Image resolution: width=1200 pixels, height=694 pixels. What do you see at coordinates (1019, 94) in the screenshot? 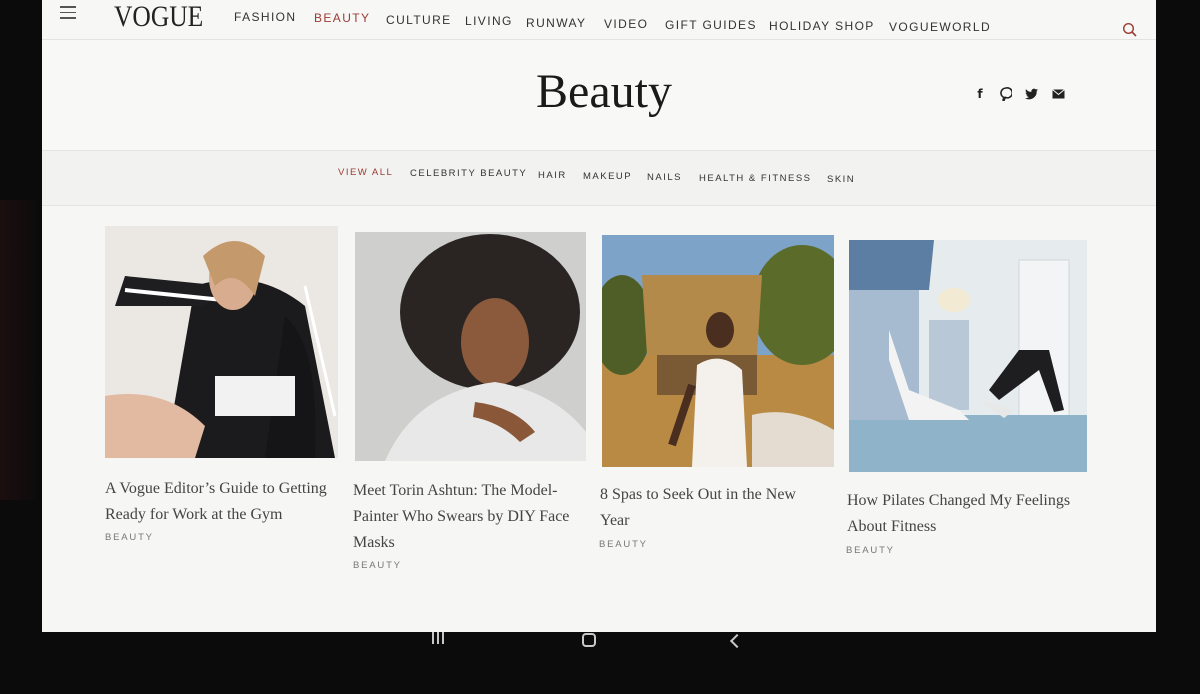
I see `social-share: f` at bounding box center [1019, 94].